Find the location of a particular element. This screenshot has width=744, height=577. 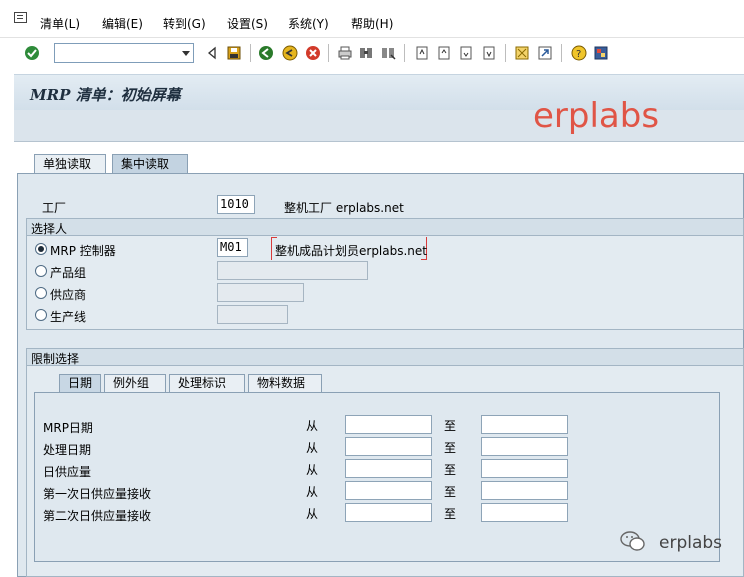

first-page-icon is located at coordinates (422, 53).